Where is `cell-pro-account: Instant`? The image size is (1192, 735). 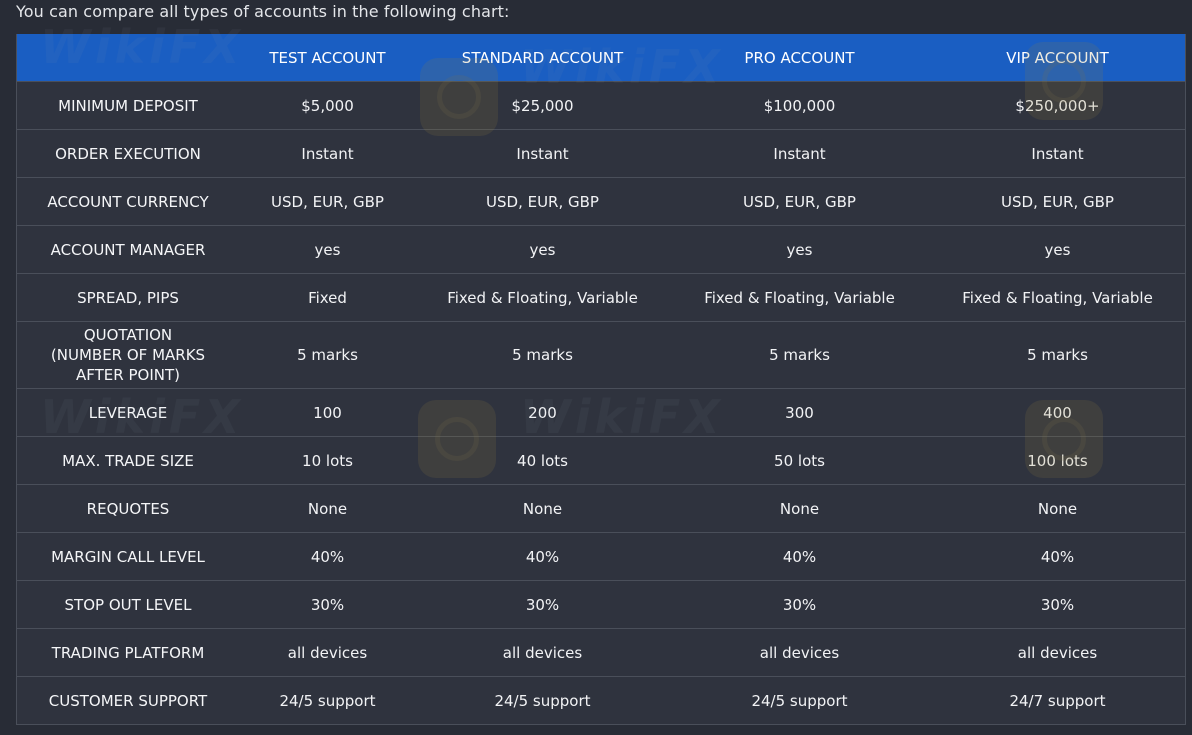
cell-pro-account: Instant is located at coordinates (799, 153).